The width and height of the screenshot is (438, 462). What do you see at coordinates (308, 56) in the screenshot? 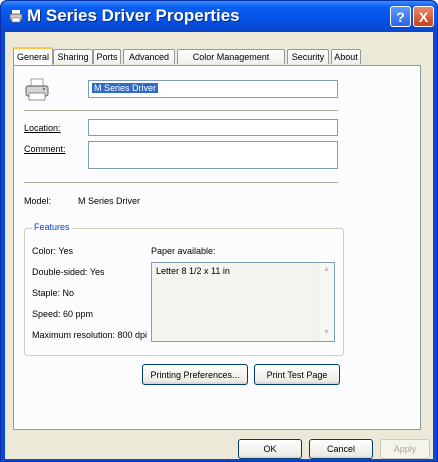
I see `tab-security: Security` at bounding box center [308, 56].